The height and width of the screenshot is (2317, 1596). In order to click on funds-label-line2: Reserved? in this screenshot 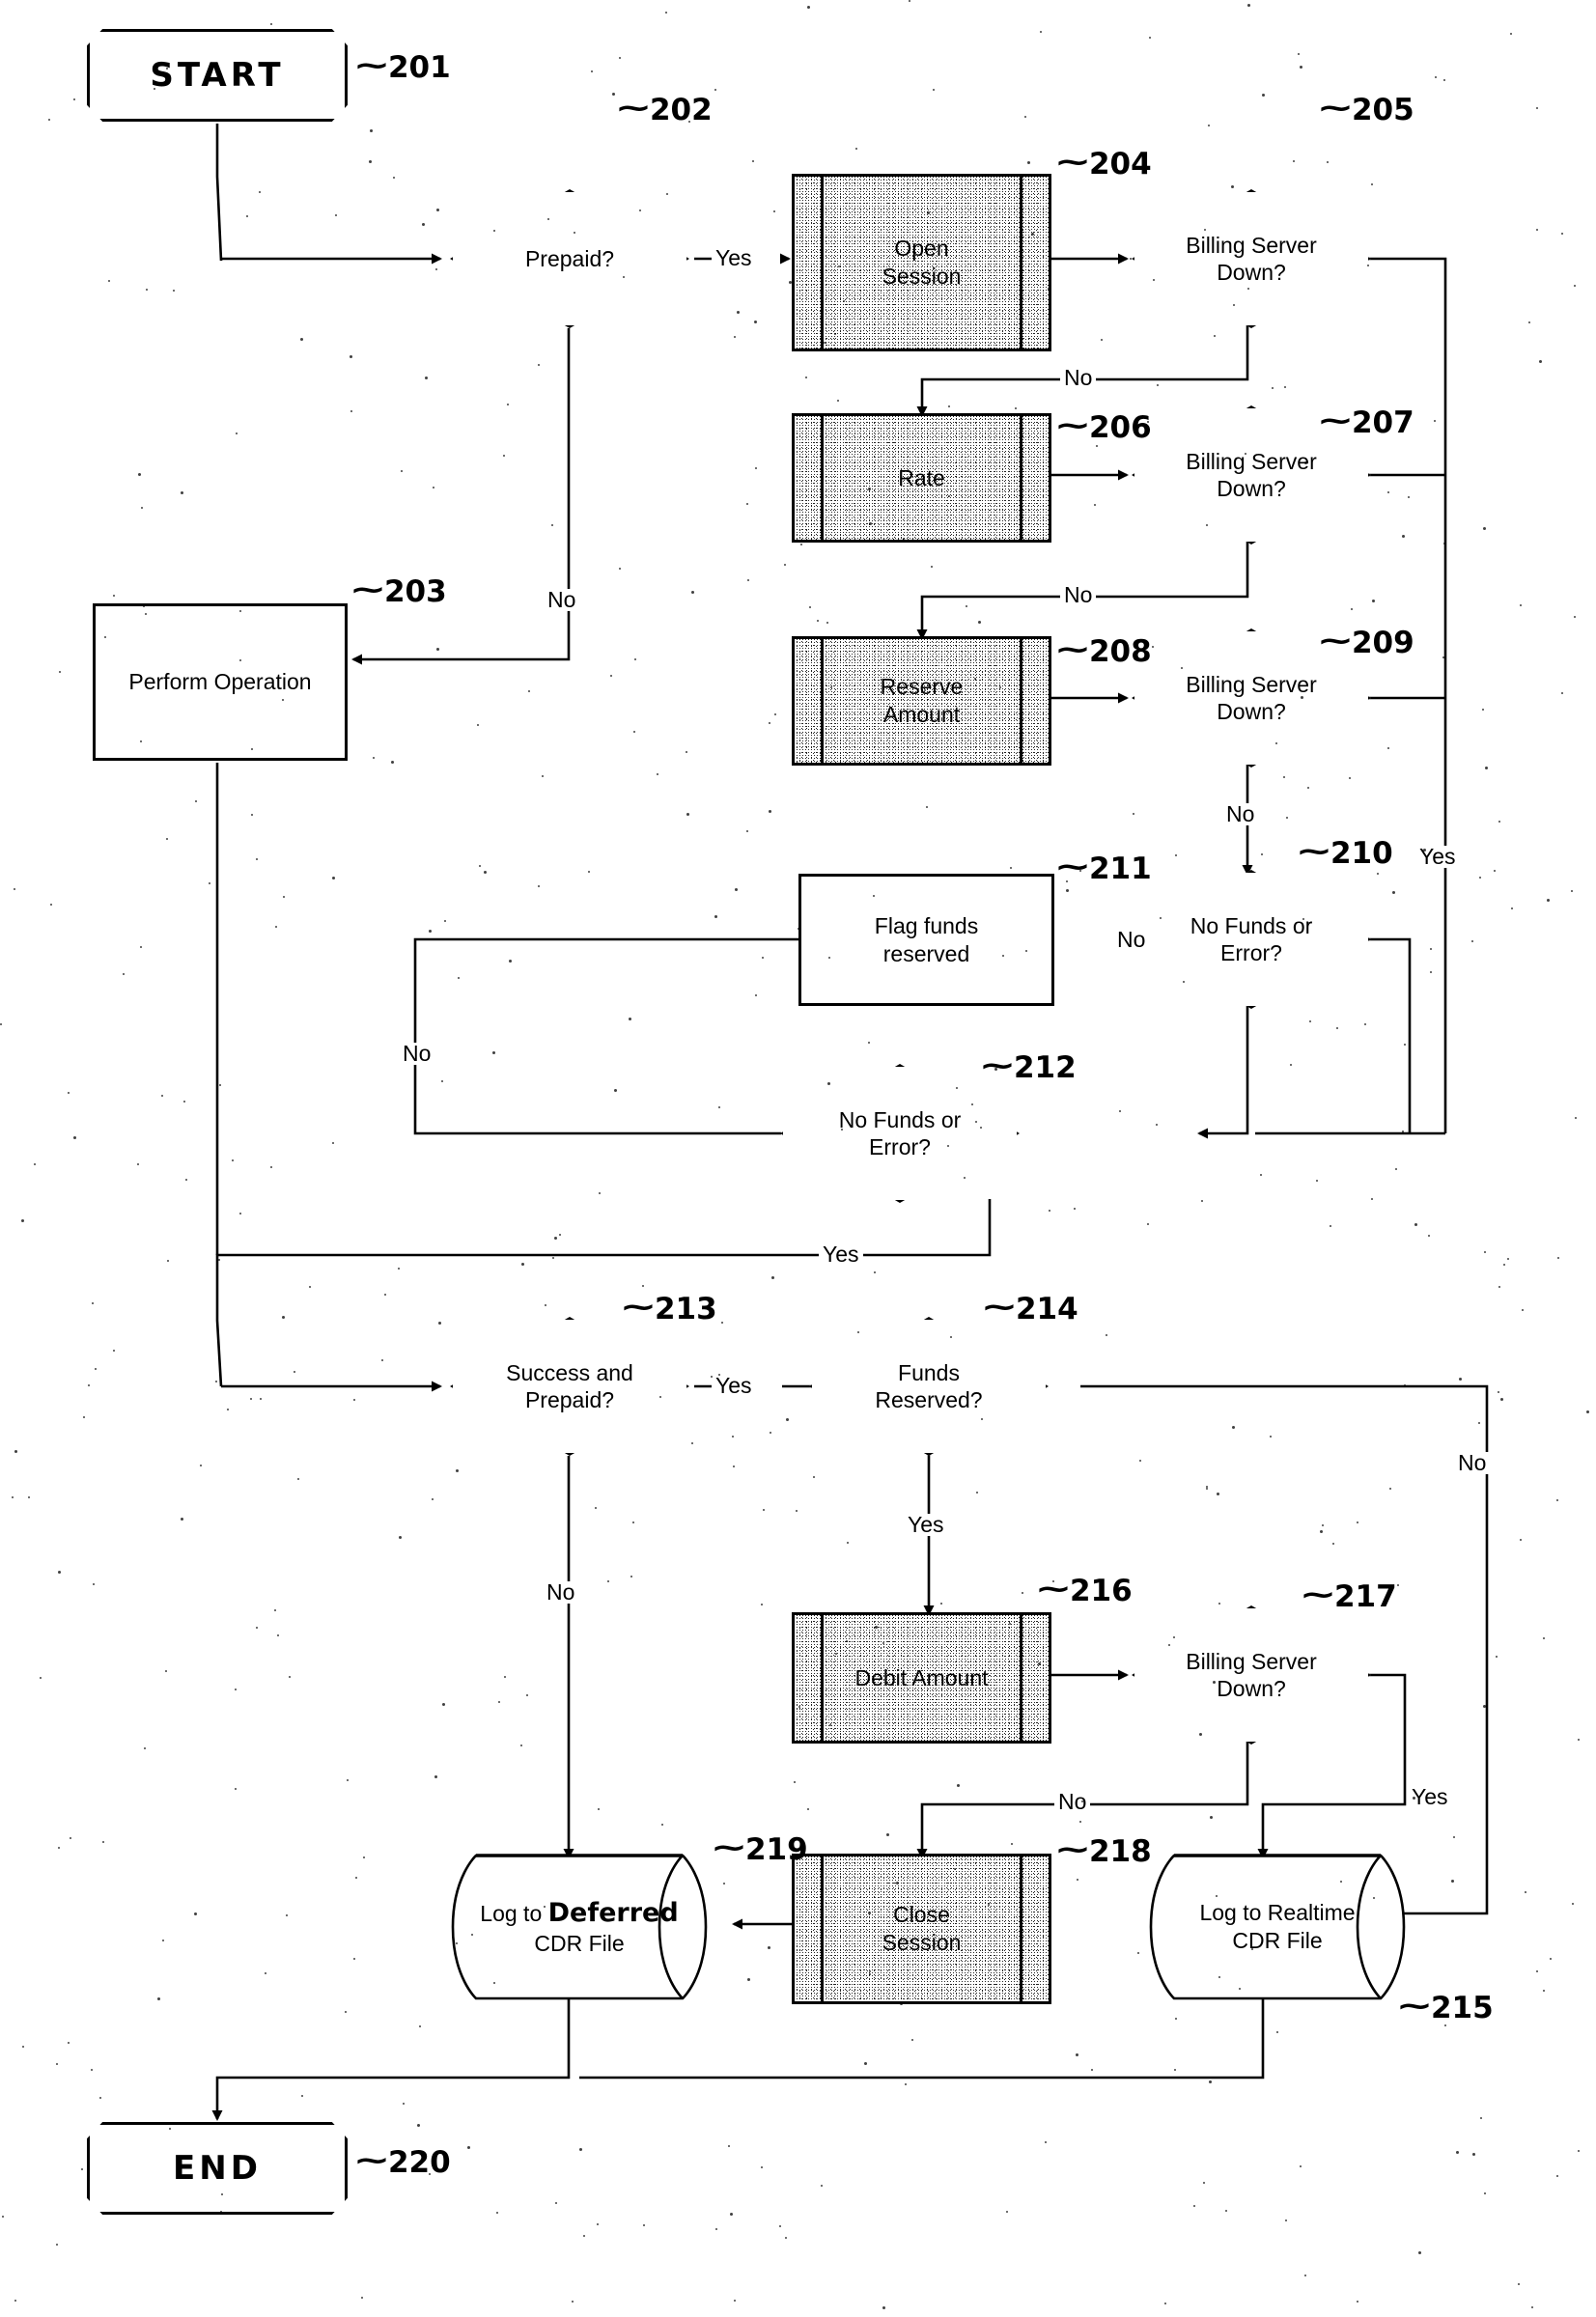, I will do `click(929, 1399)`.